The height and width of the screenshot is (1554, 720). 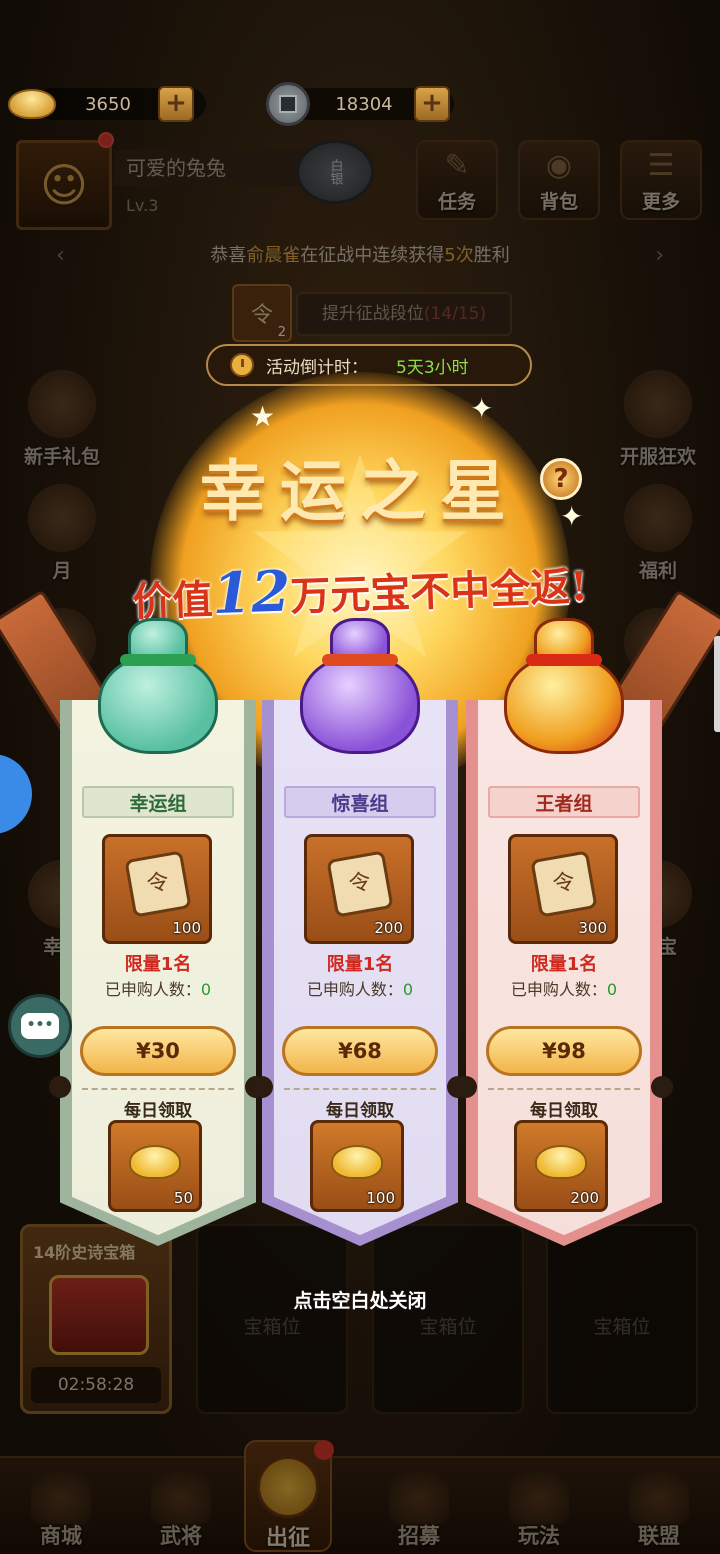 I want to click on purple-lucky-bag-icon, so click(x=360, y=685).